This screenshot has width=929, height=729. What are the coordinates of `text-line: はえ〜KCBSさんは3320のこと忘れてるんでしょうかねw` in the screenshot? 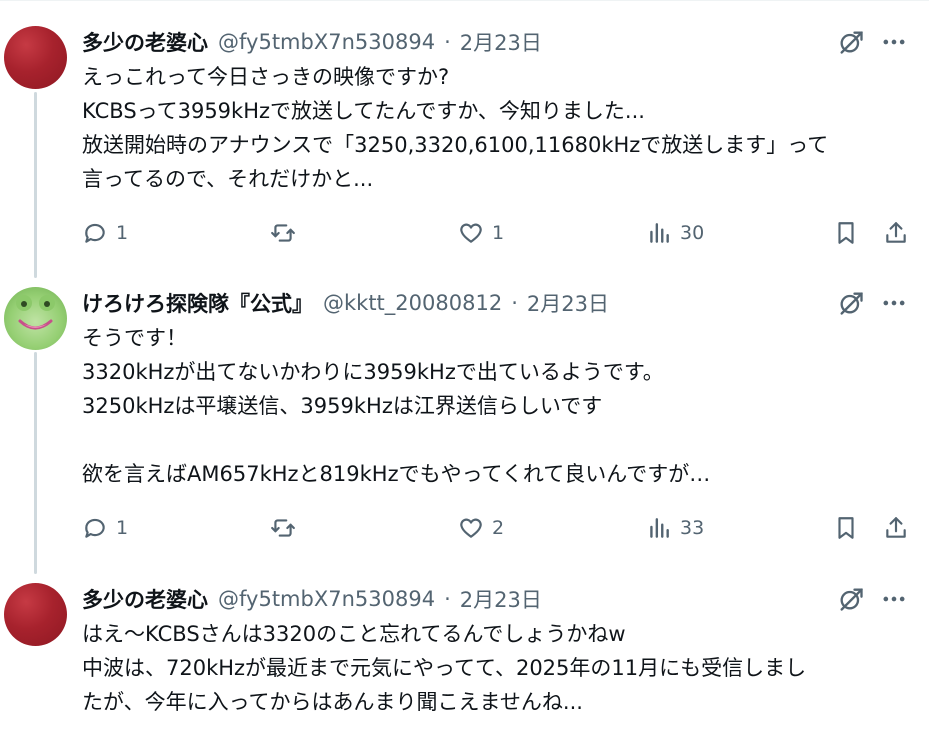 It's located at (354, 634).